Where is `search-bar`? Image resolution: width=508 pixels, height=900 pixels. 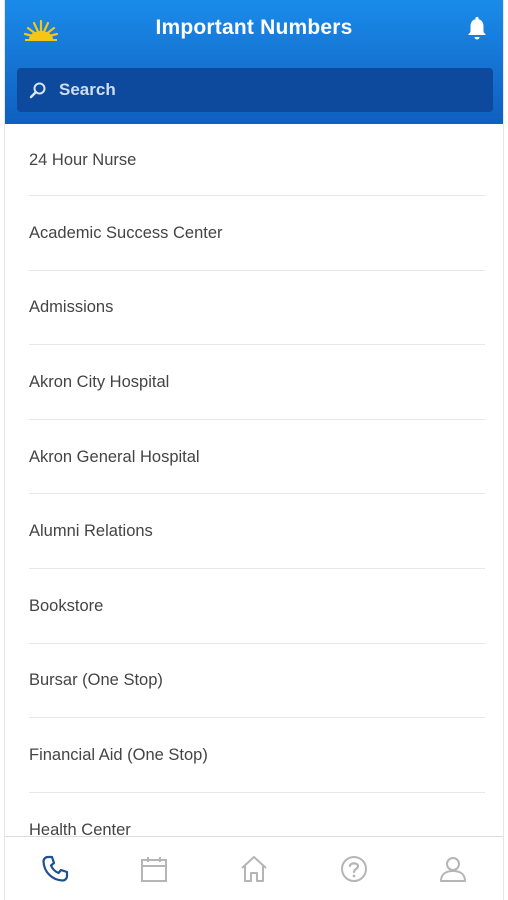
search-bar is located at coordinates (255, 90).